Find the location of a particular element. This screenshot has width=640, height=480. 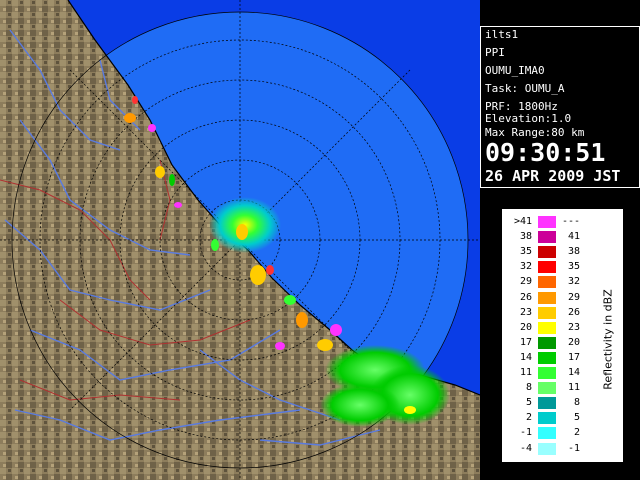

legend-low-label: 20 is located at coordinates (525, 327).